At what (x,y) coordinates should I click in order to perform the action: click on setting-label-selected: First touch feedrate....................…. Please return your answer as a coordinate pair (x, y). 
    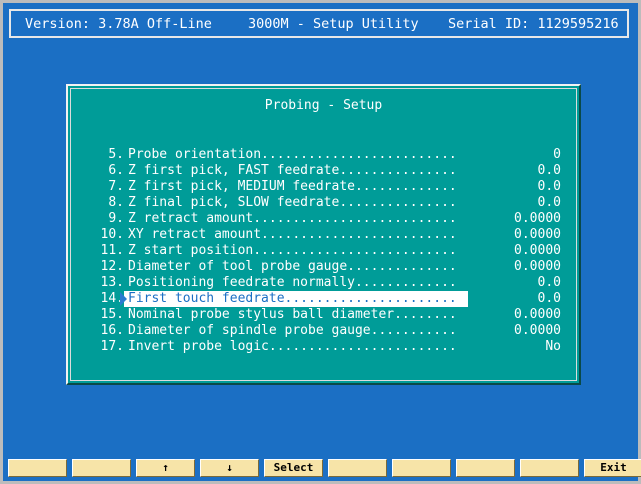
    Looking at the image, I should click on (296, 299).